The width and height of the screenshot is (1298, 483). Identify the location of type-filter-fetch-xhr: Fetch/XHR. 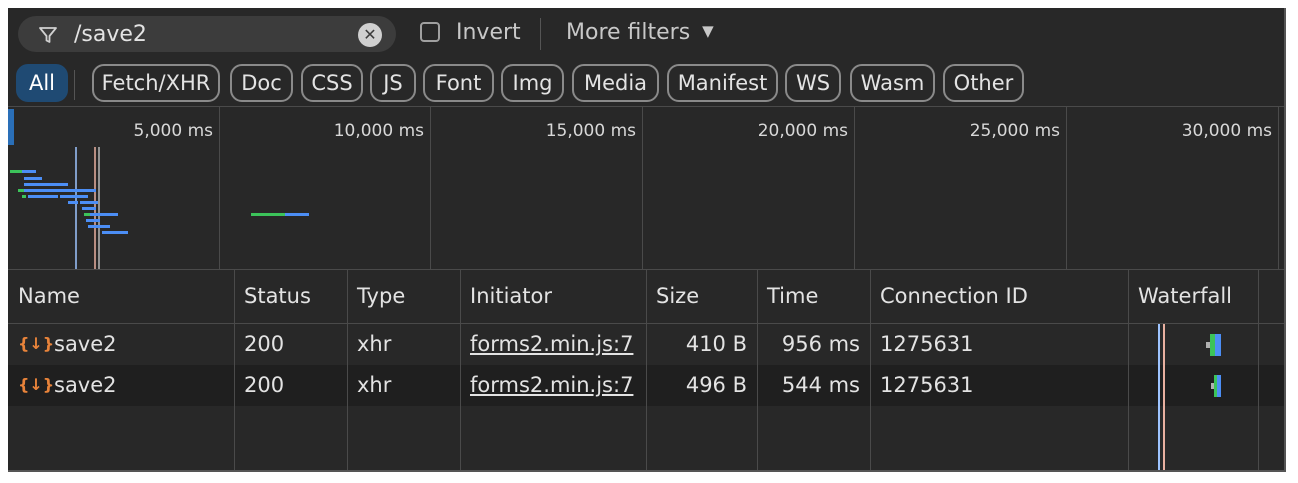
(156, 83).